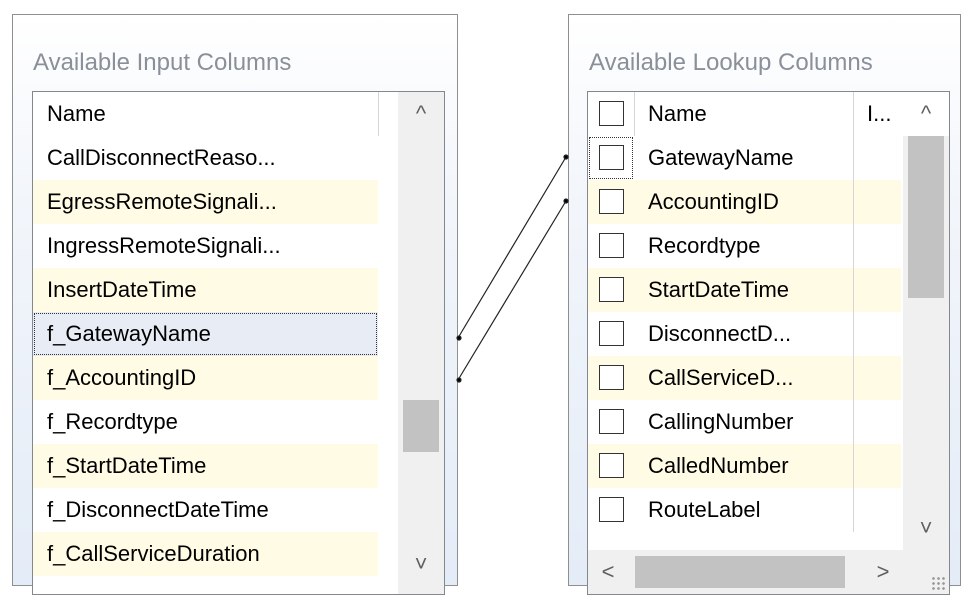 The image size is (973, 595). I want to click on mapping-line-gatewayname, so click(512, 247).